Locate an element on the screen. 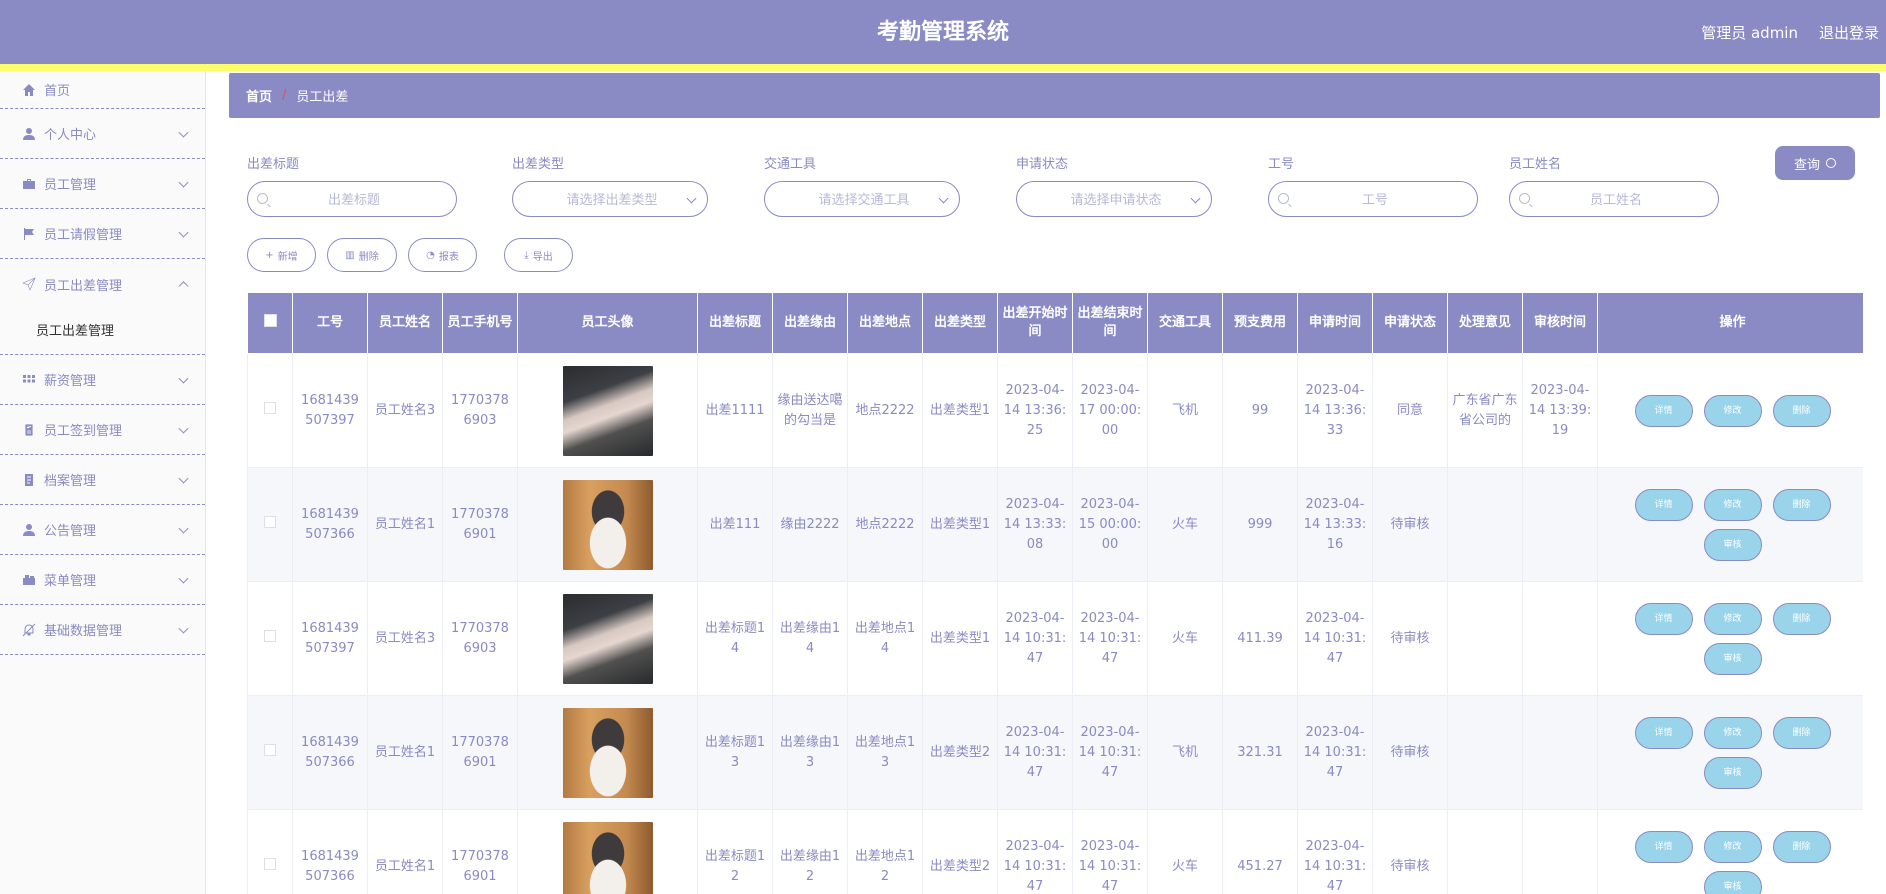 The width and height of the screenshot is (1886, 894). cell-name: 员工姓名3 is located at coordinates (405, 410).